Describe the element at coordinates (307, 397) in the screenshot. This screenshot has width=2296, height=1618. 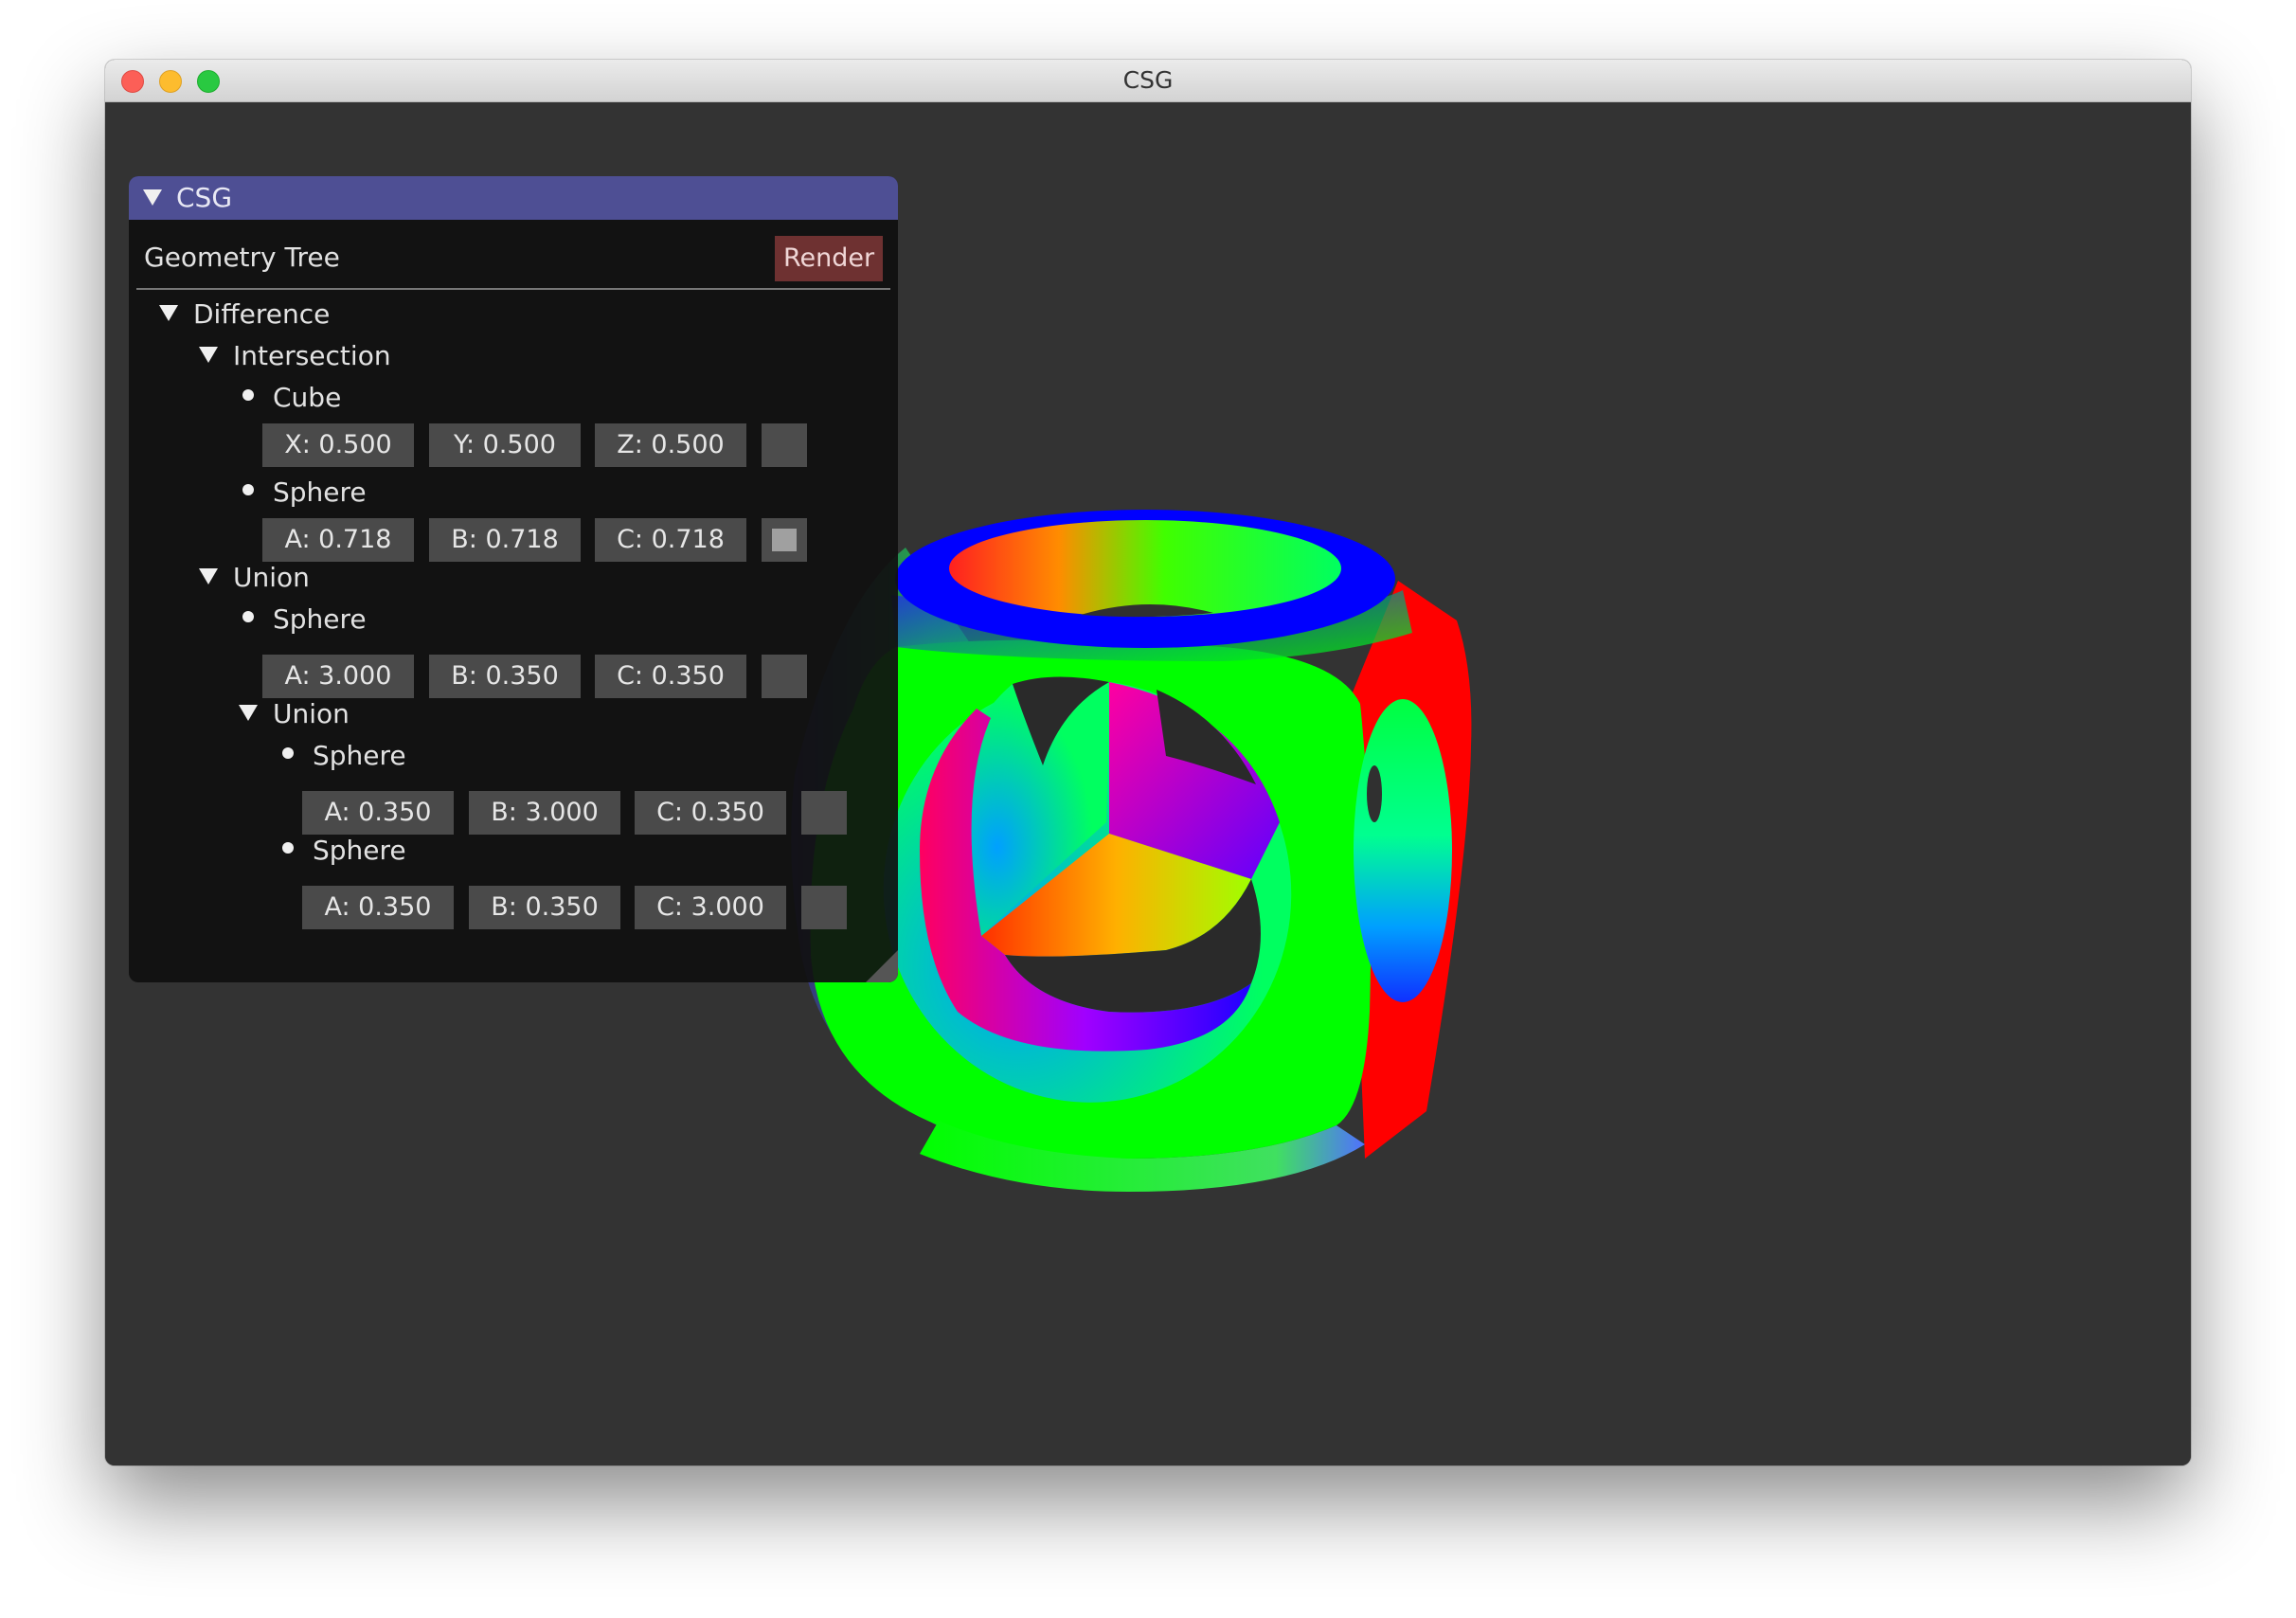
I see `tree-leaf-label: Cube` at that location.